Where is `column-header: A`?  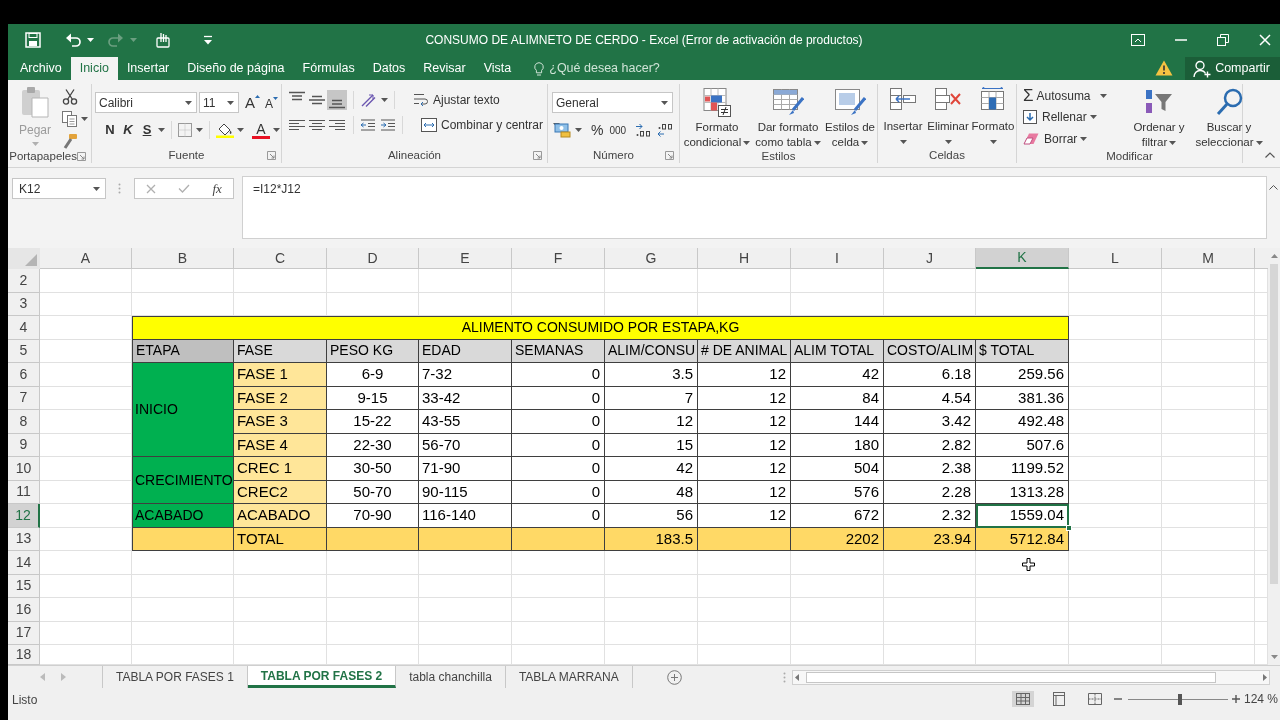
column-header: A is located at coordinates (86, 258).